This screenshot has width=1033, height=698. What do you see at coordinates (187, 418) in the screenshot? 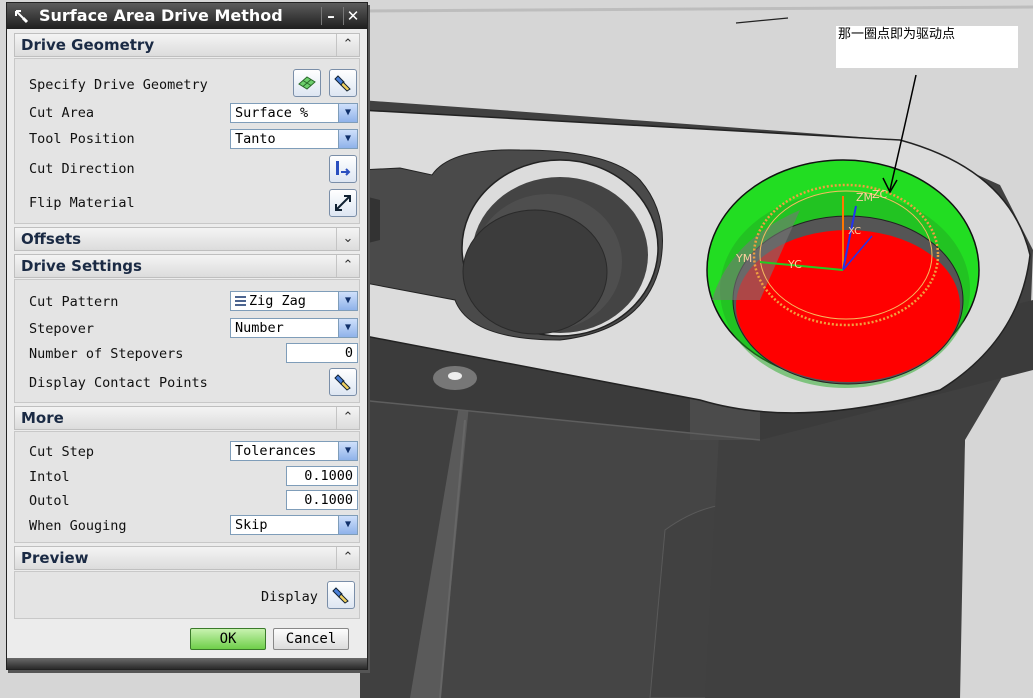
I see `section-header-more: More ⌃` at bounding box center [187, 418].